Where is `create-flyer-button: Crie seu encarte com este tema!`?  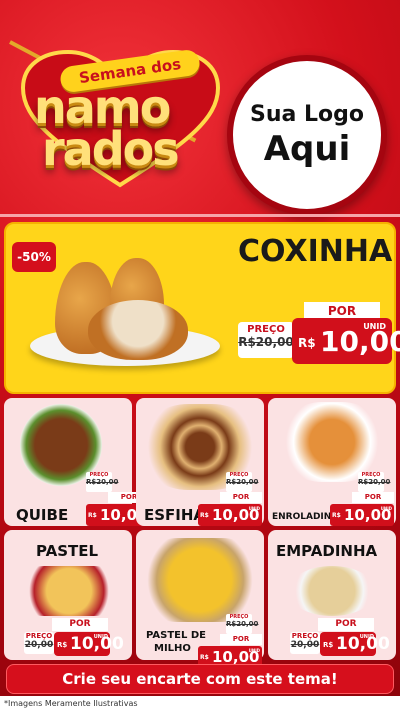
create-flyer-button: Crie seu encarte com este tema! is located at coordinates (200, 679).